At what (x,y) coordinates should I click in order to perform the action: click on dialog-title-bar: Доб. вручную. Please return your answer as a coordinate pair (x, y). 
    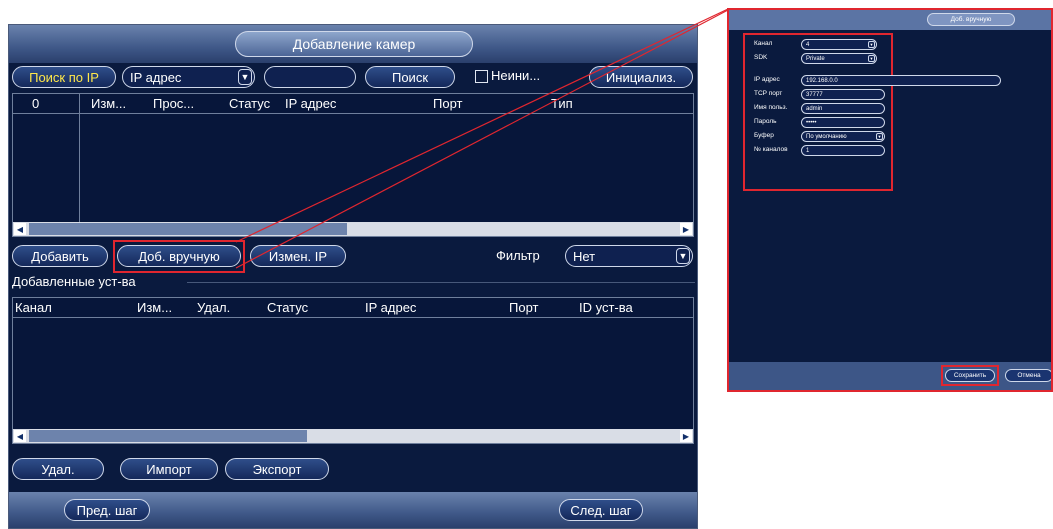
    Looking at the image, I should click on (890, 20).